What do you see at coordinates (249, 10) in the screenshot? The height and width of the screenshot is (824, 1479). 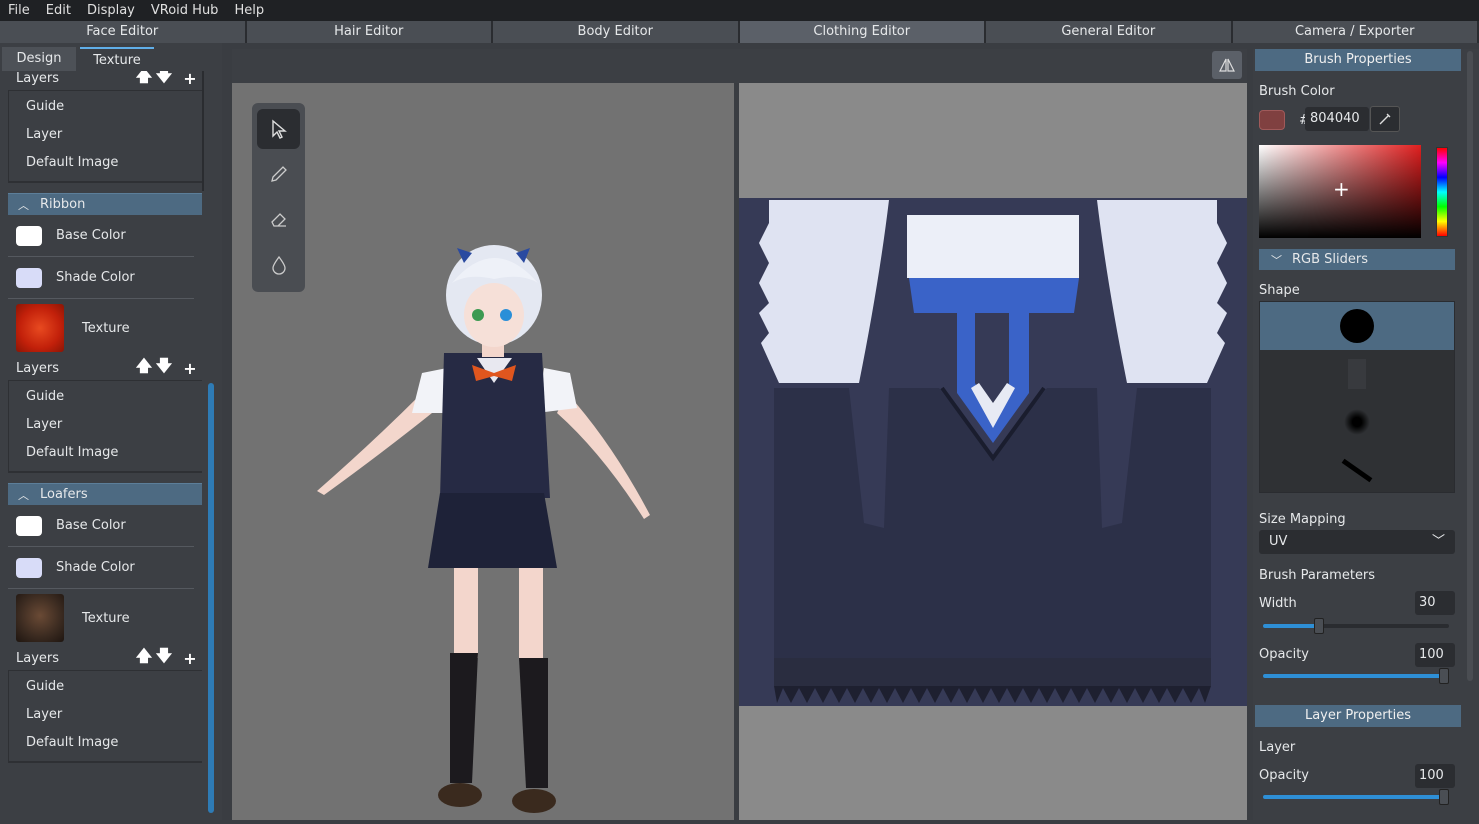 I see `menu-help: Help` at bounding box center [249, 10].